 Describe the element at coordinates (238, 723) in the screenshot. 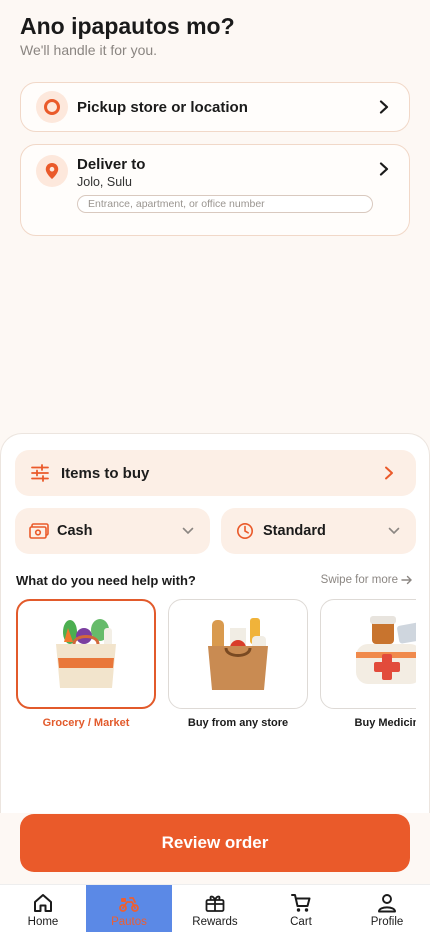

I see `category-label: Buy from any store` at that location.